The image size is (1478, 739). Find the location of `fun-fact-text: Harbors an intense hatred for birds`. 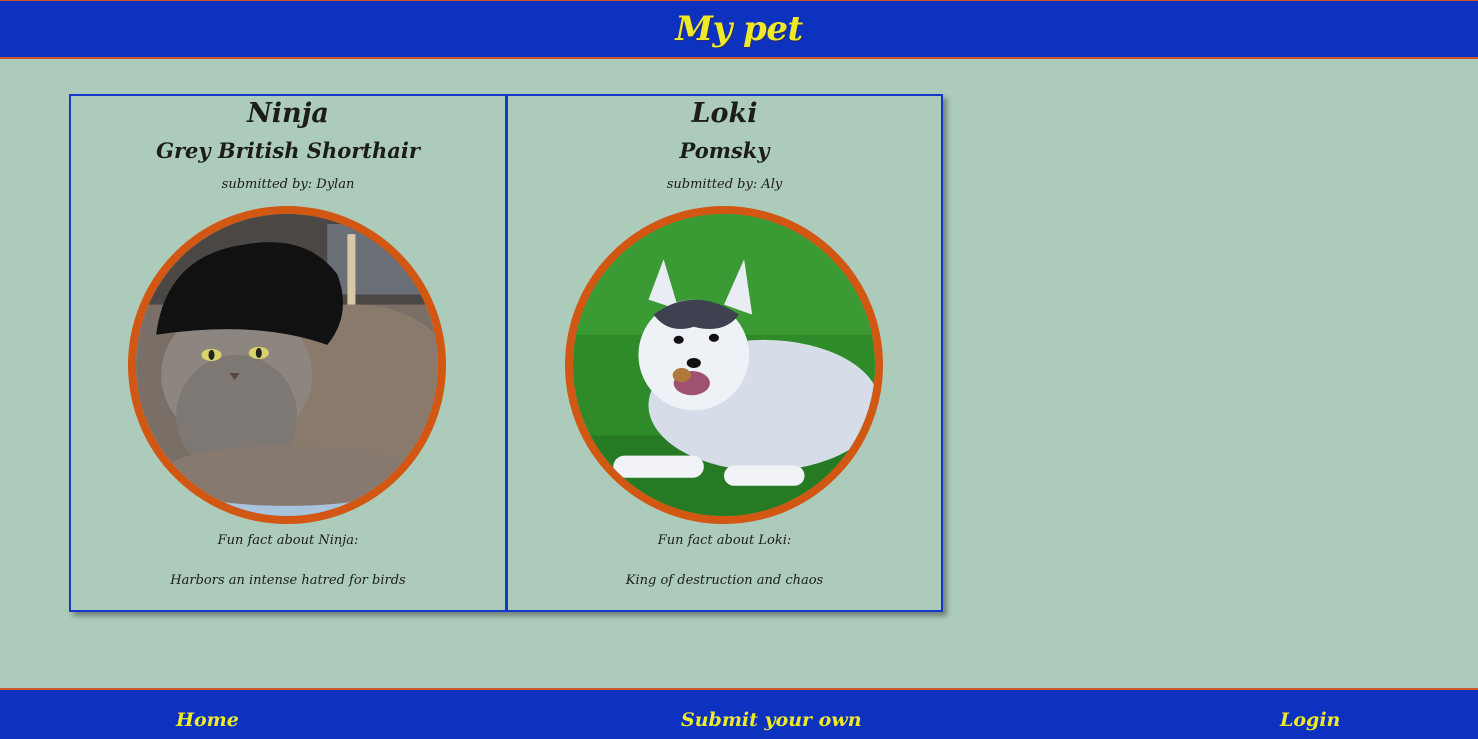

fun-fact-text: Harbors an intense hatred for birds is located at coordinates (288, 580).